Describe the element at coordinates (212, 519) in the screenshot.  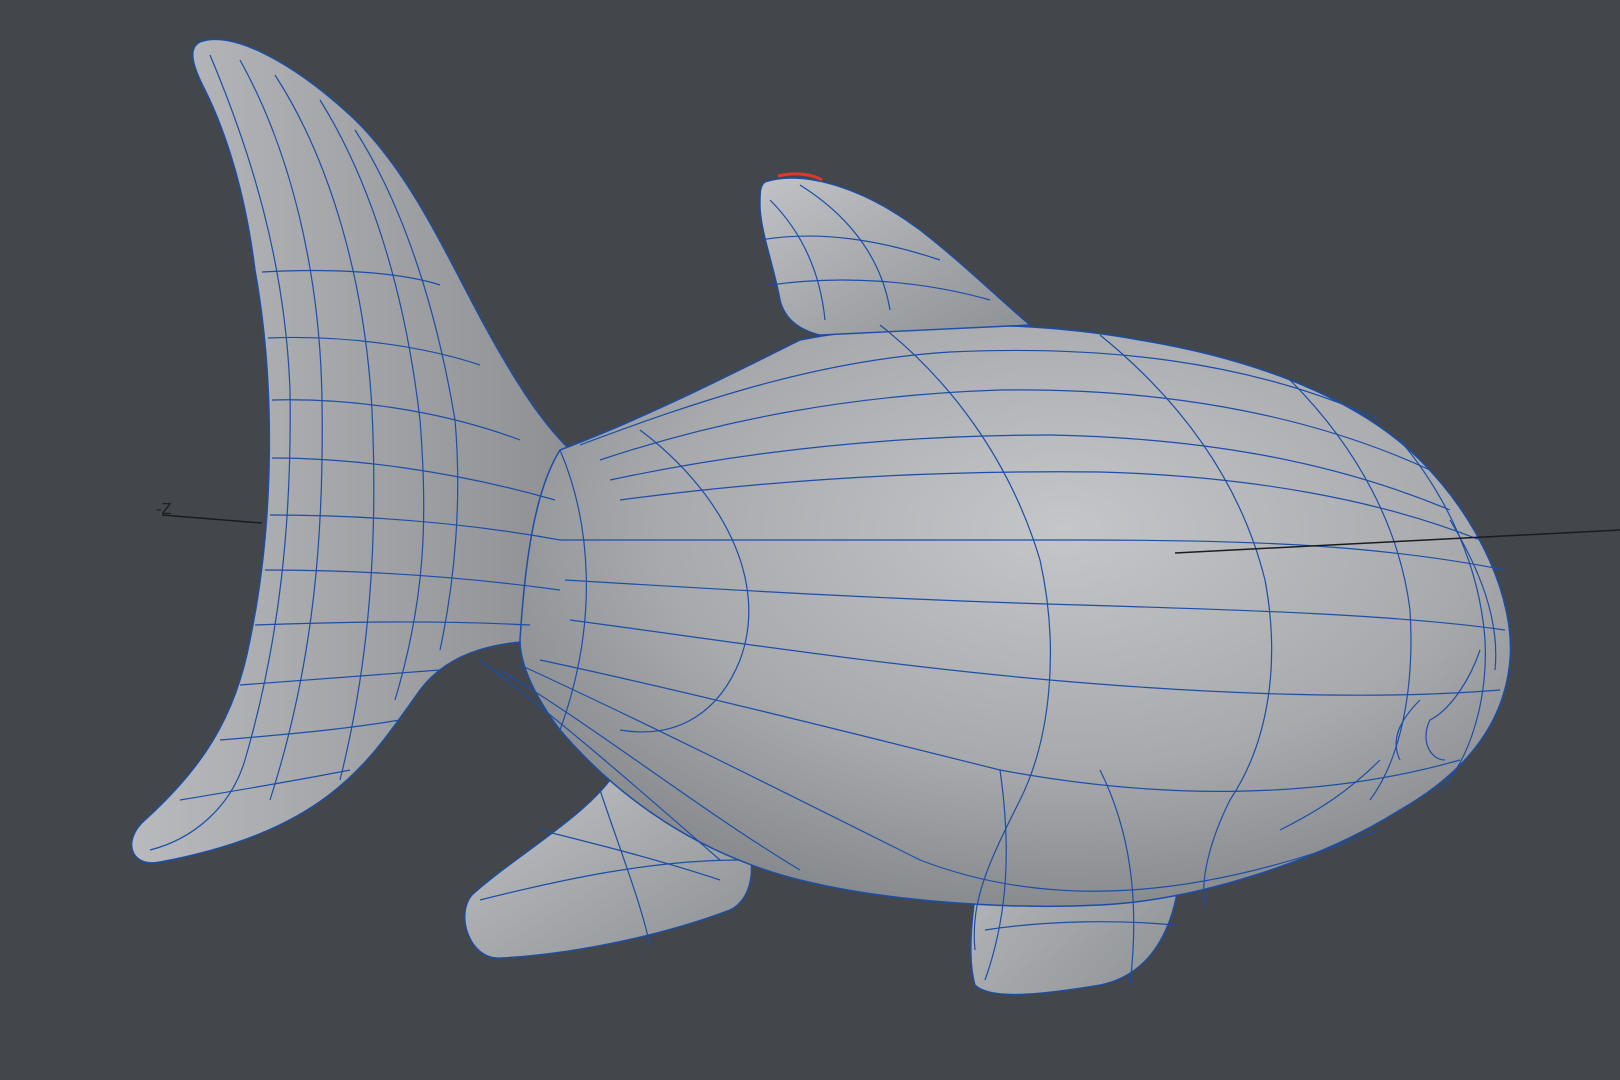
I see `z-axis-line` at that location.